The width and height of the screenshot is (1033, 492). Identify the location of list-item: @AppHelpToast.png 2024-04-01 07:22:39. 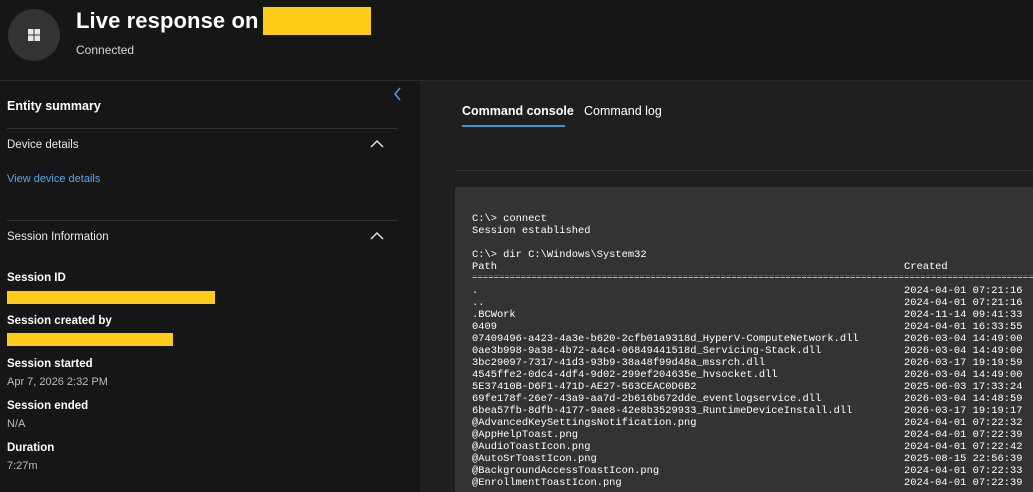
(752, 435).